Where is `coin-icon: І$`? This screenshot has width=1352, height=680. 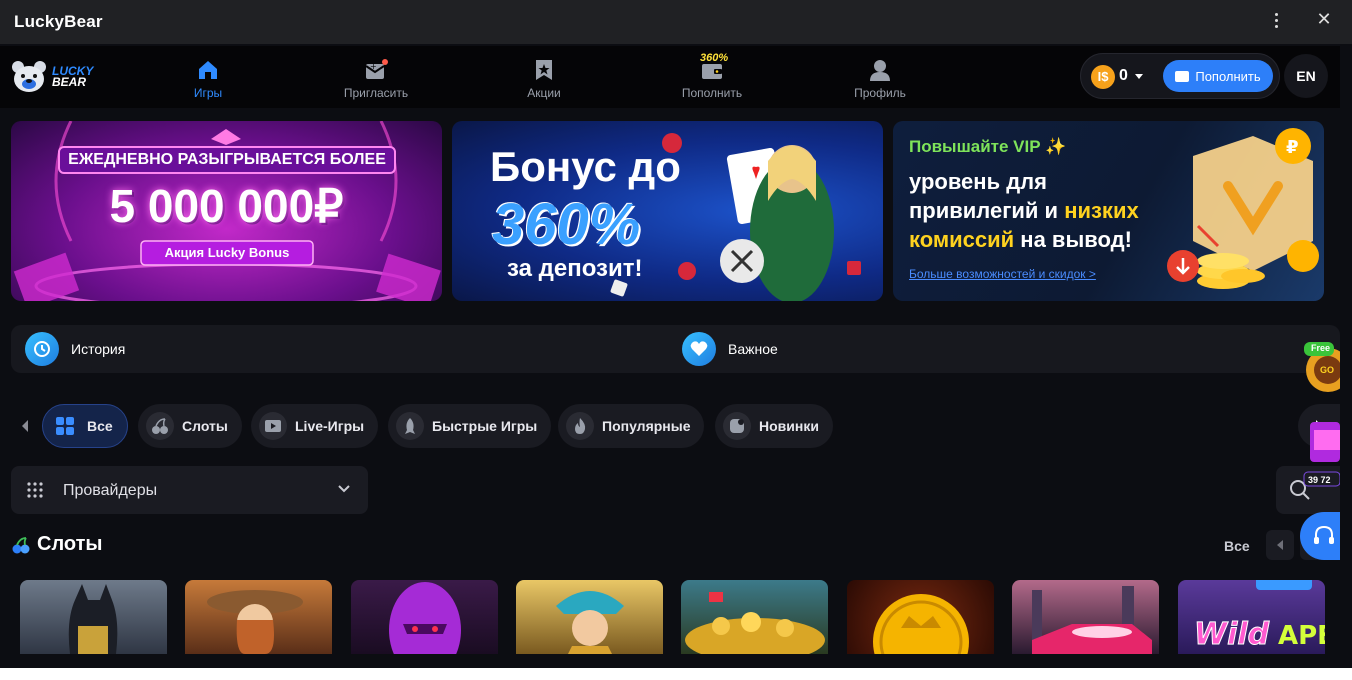 coin-icon: І$ is located at coordinates (1103, 77).